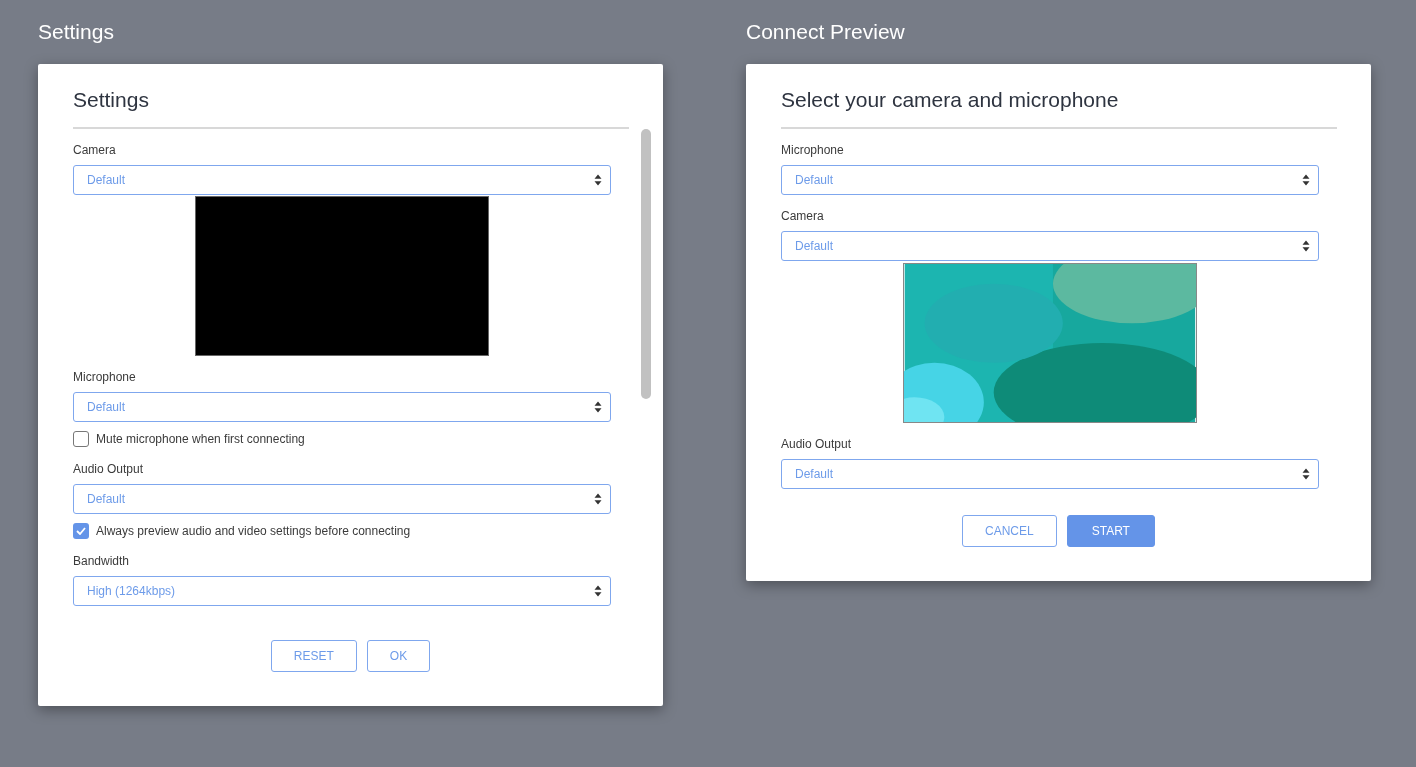  What do you see at coordinates (313, 656) in the screenshot?
I see `dialog-button: RESET` at bounding box center [313, 656].